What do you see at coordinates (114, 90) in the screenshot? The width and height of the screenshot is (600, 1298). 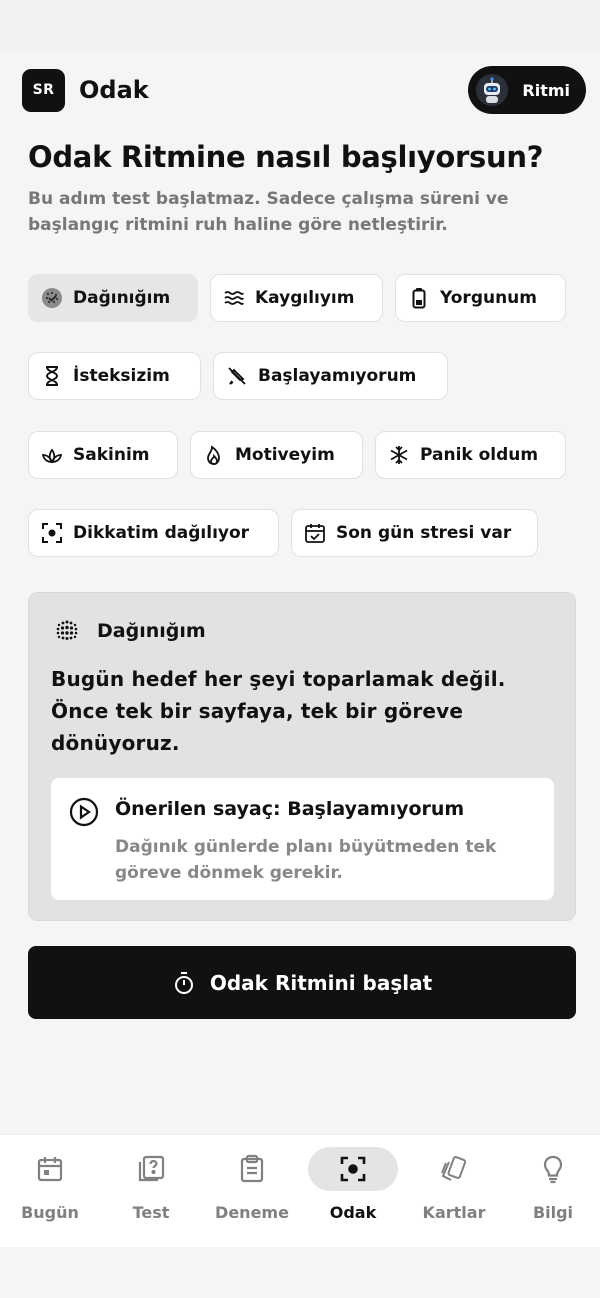 I see `app-title: Odak` at bounding box center [114, 90].